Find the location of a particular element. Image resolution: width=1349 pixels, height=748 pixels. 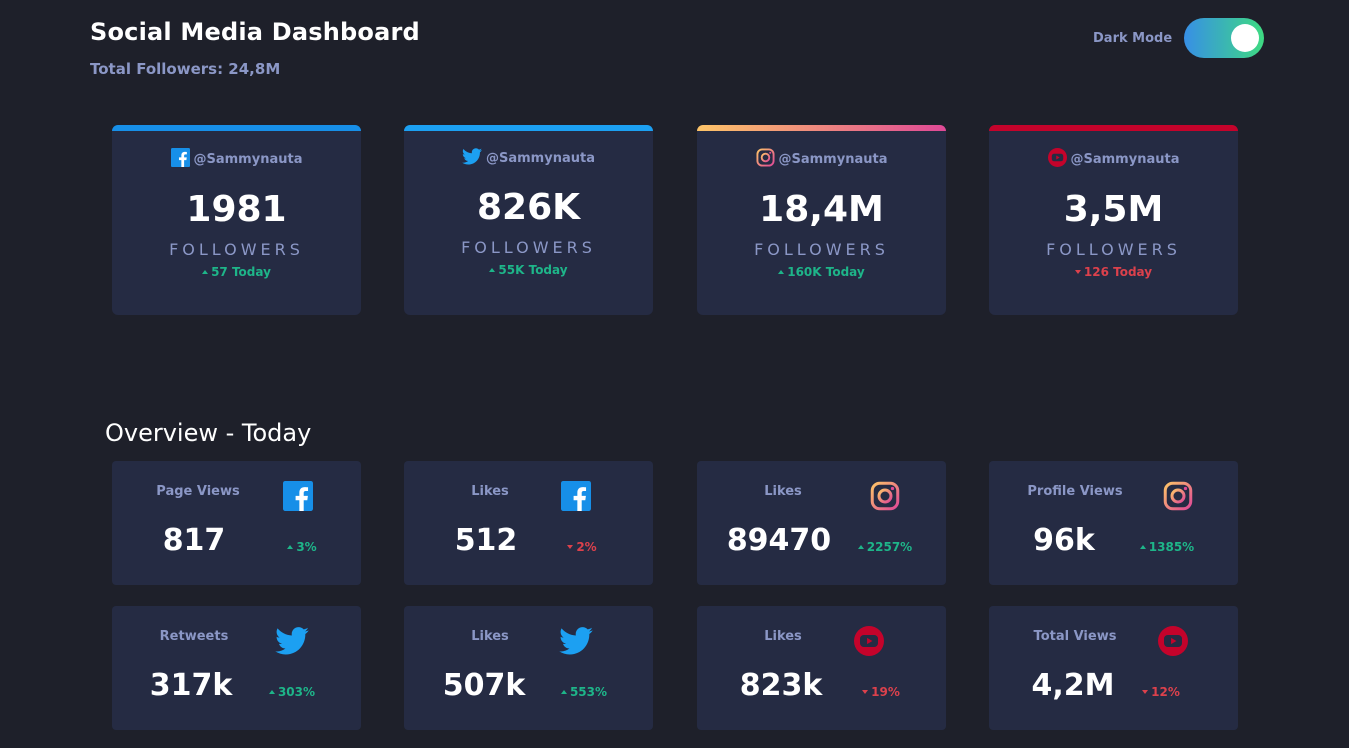

overview-card: Page Views 817 3% is located at coordinates (236, 523).